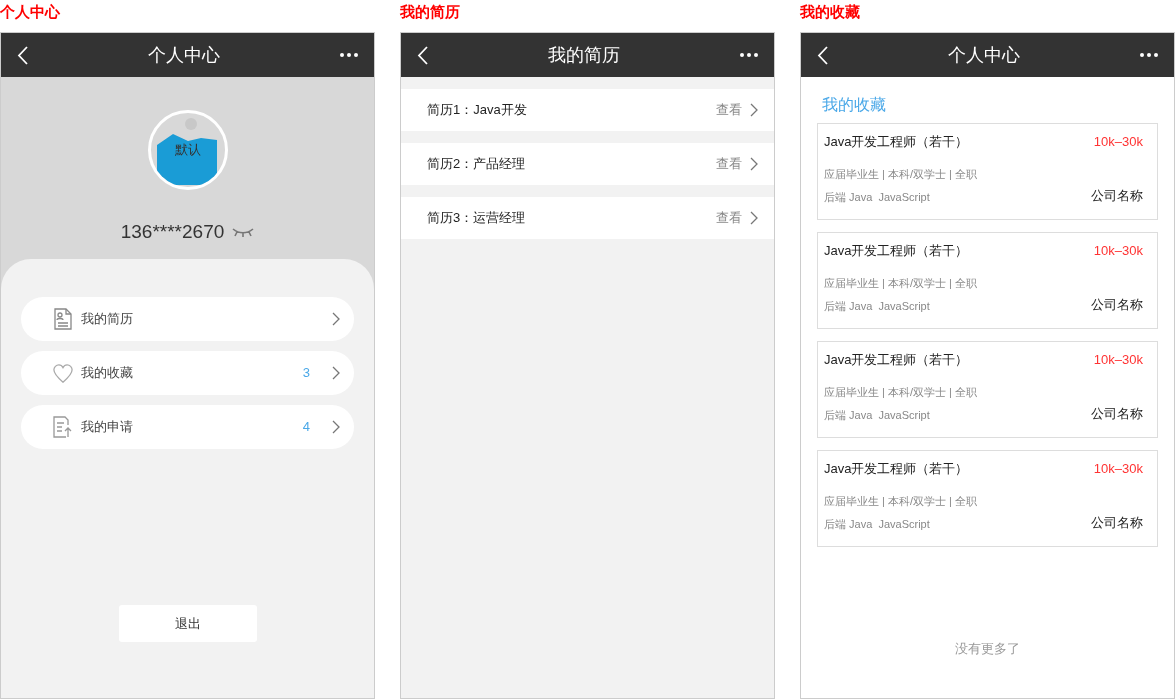 The image size is (1176, 699). Describe the element at coordinates (187, 373) in the screenshot. I see `menu-item: 我的收藏 3` at that location.